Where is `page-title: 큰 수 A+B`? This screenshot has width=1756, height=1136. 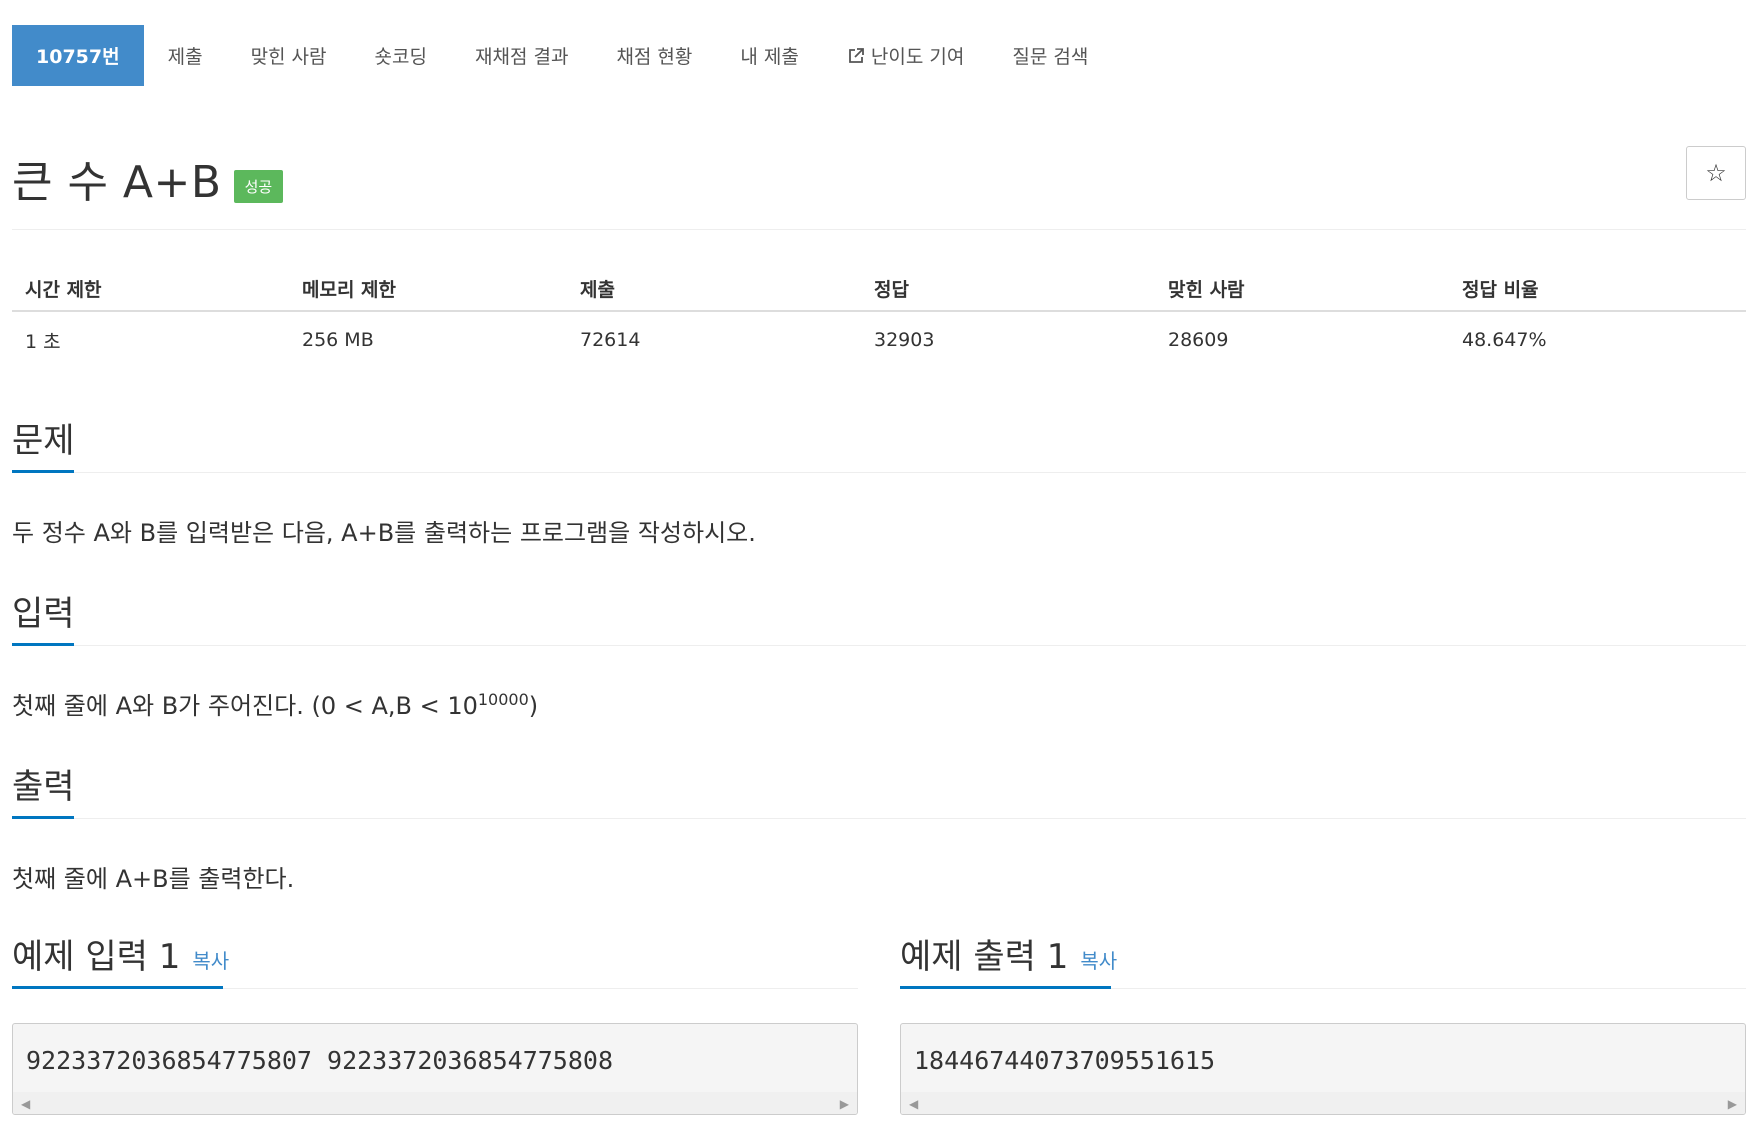
page-title: 큰 수 A+B is located at coordinates (117, 182).